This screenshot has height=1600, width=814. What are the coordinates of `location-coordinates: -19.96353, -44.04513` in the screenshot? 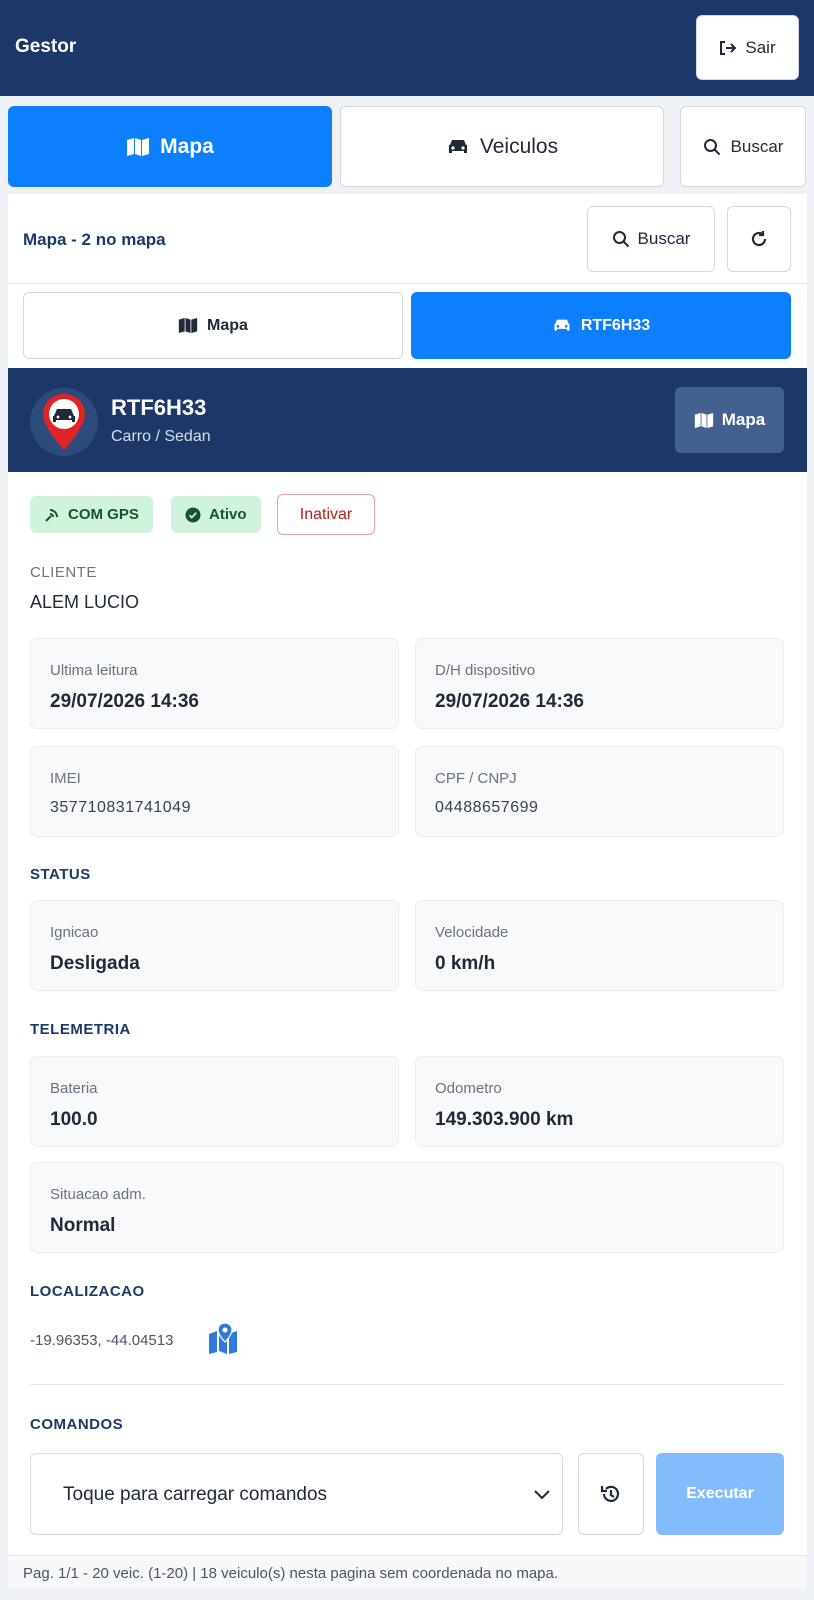 It's located at (102, 1340).